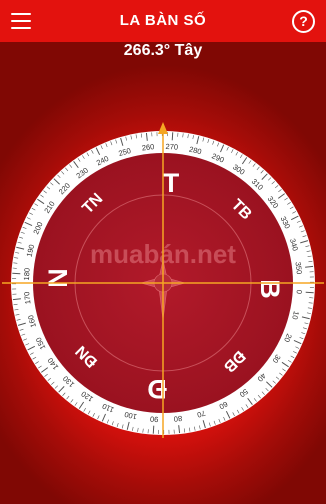  Describe the element at coordinates (27, 274) in the screenshot. I see `degree-label: 180` at that location.